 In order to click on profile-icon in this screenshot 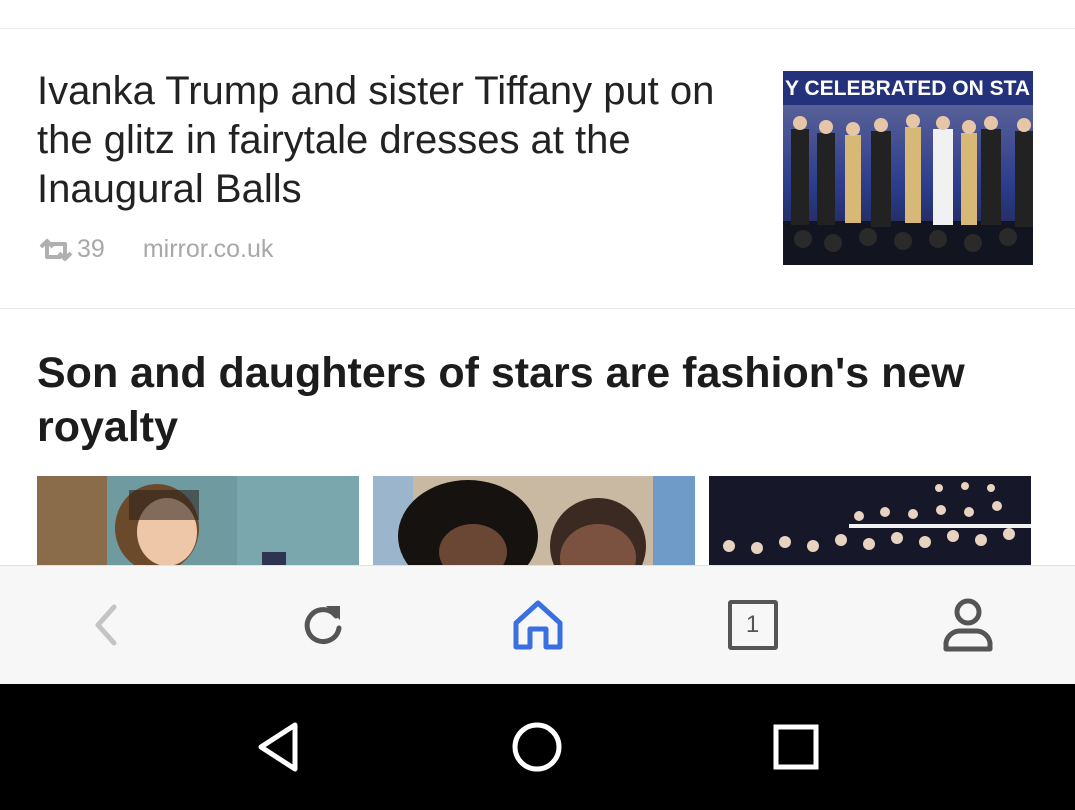, I will do `click(967, 625)`.